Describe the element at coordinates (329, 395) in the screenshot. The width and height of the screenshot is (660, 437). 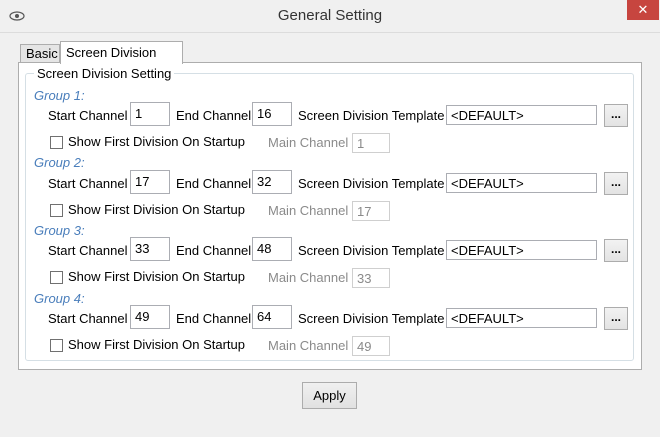
I see `apply-button: Apply` at that location.